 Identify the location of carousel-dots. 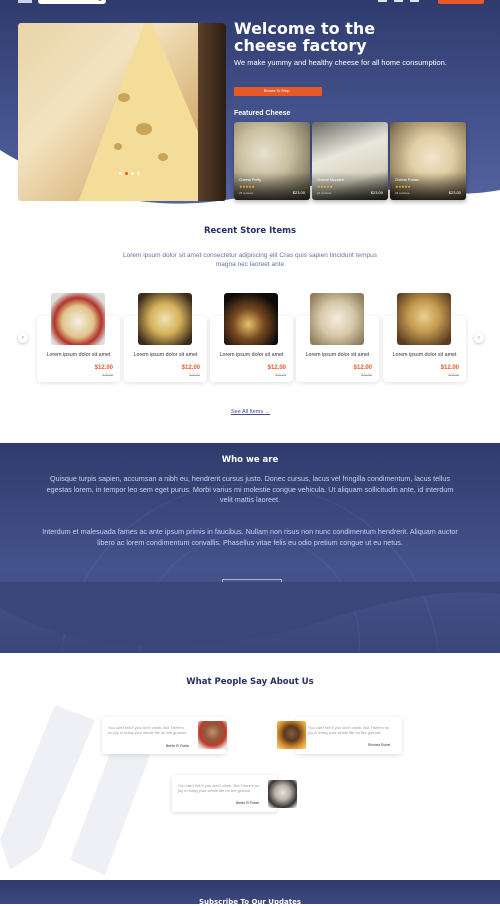
(129, 173).